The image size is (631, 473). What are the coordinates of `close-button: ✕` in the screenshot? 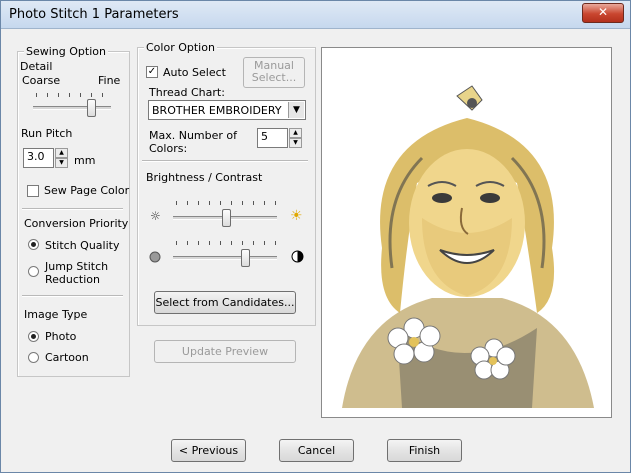 It's located at (603, 13).